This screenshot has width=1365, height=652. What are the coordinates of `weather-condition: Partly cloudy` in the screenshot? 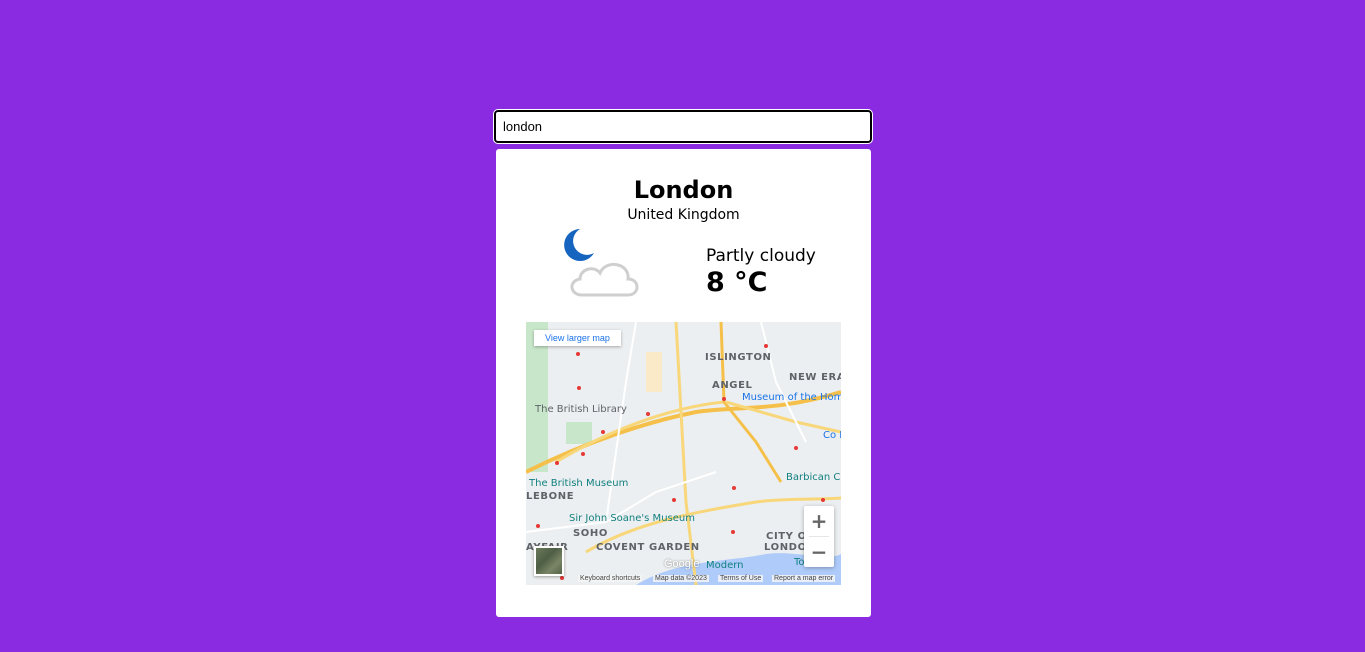 It's located at (761, 256).